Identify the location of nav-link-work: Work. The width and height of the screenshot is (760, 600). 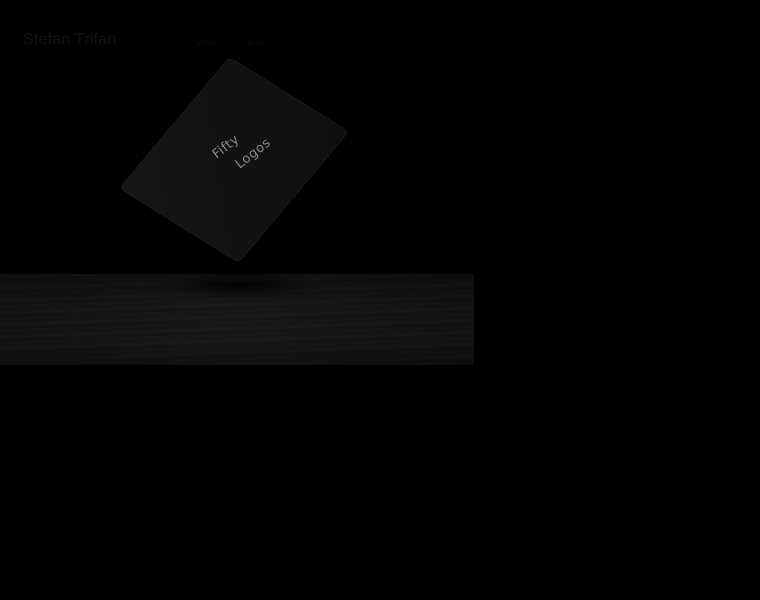
(207, 43).